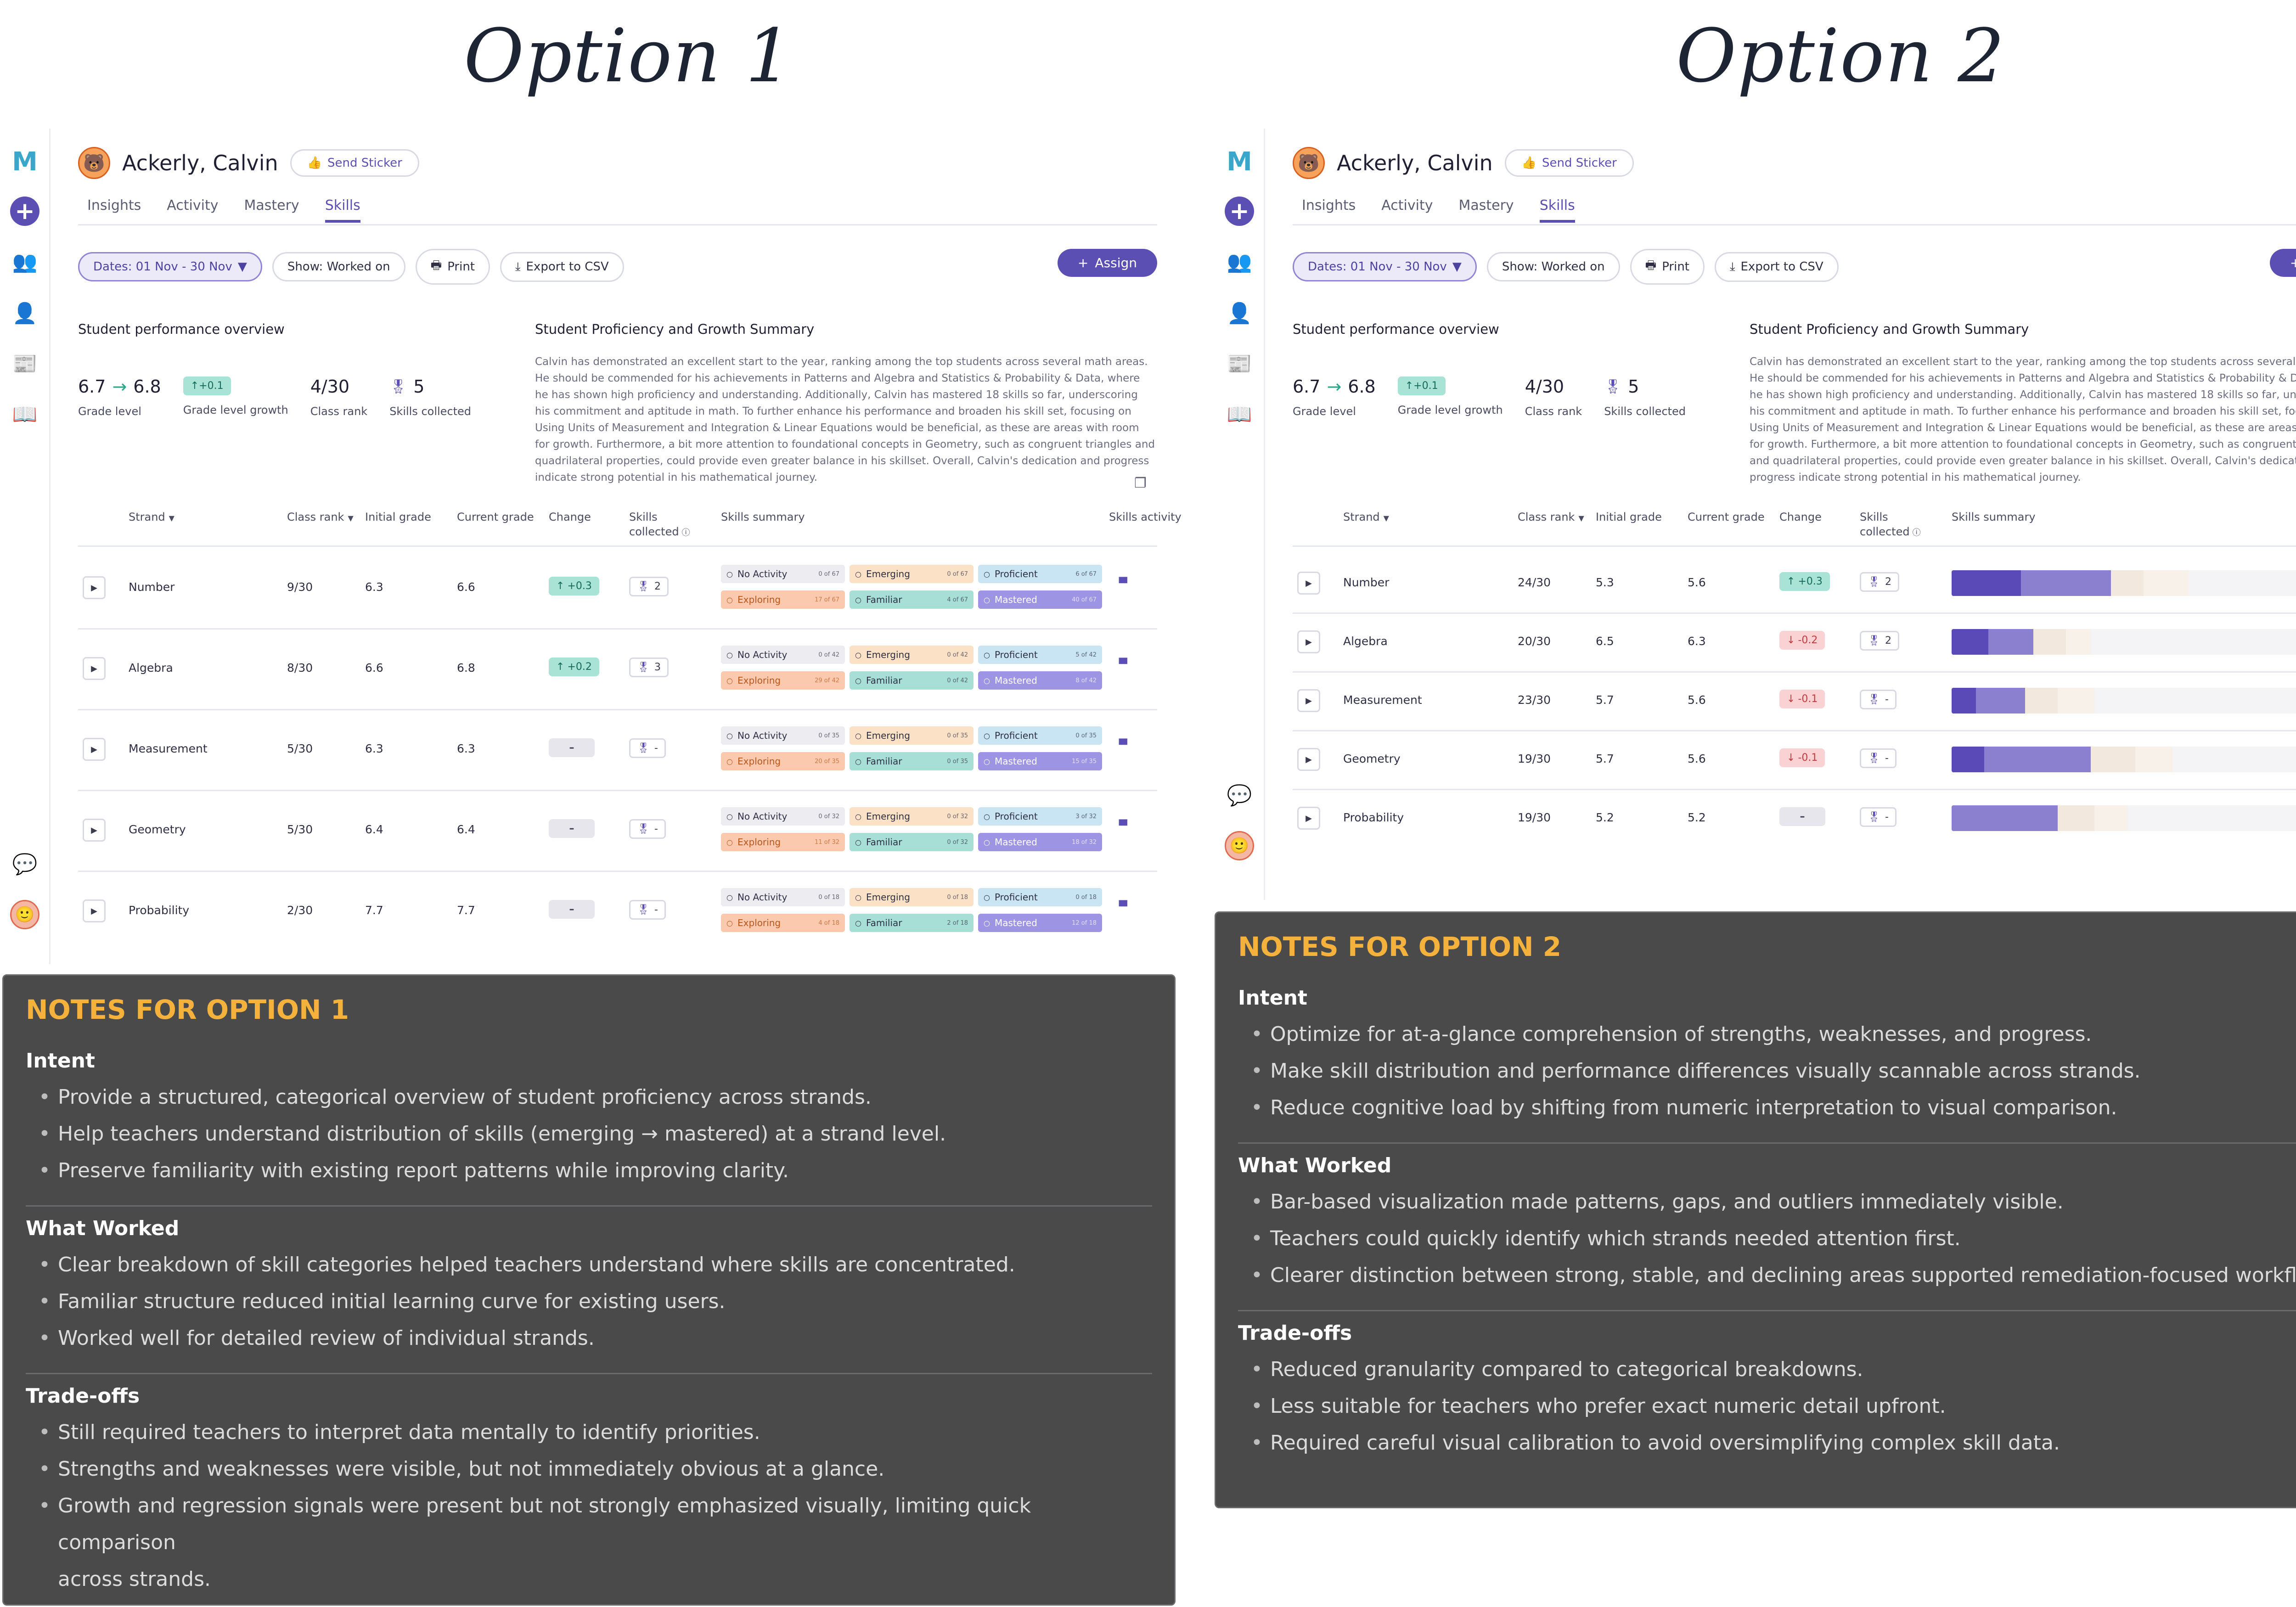  I want to click on skill-chip-pr: ○ Proficient 0 of 18, so click(1040, 897).